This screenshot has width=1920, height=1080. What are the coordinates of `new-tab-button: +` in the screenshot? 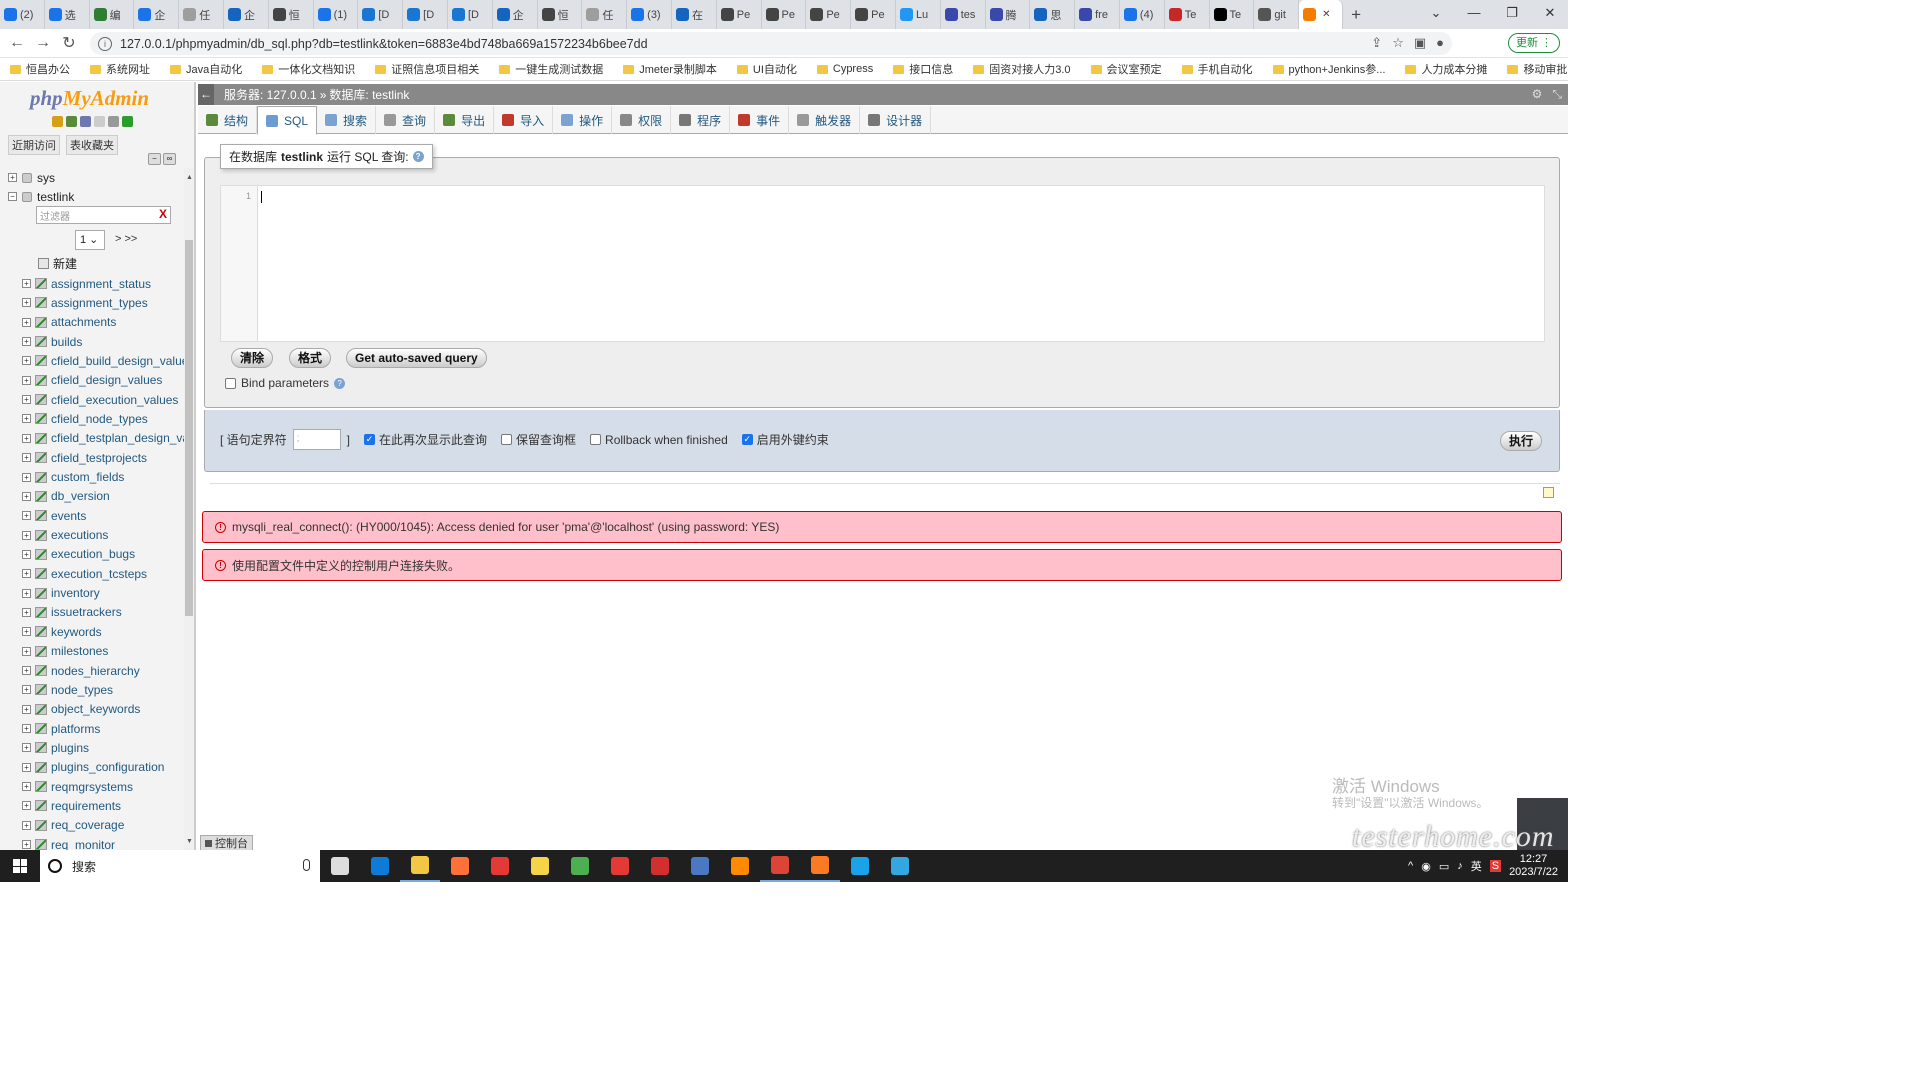 It's located at (1356, 15).